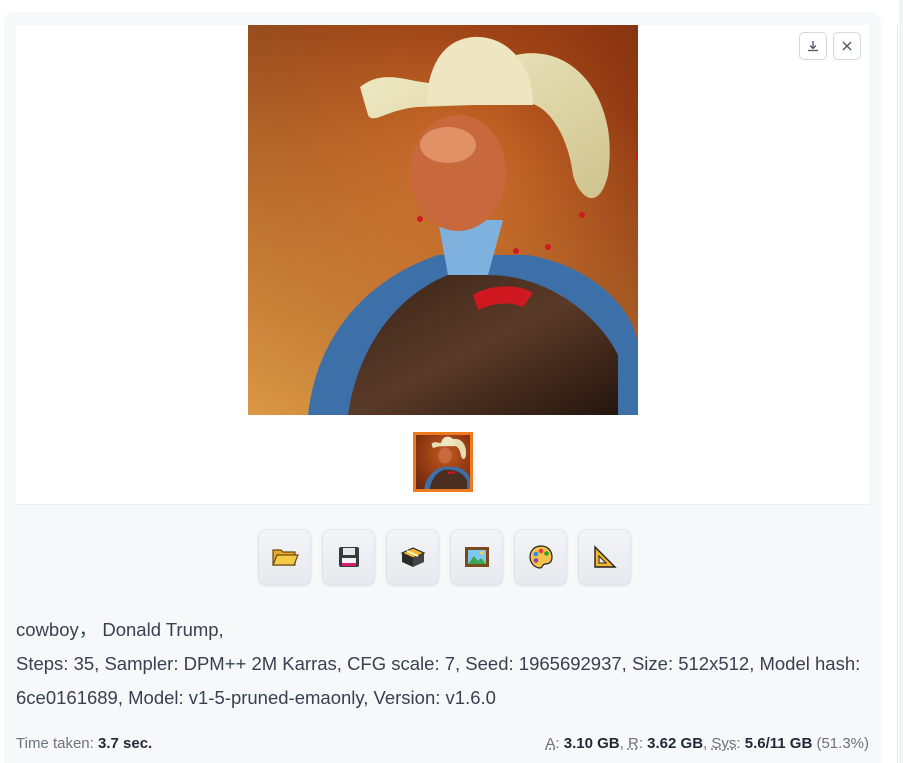 The width and height of the screenshot is (903, 763). I want to click on output-toolbar, so click(444, 557).